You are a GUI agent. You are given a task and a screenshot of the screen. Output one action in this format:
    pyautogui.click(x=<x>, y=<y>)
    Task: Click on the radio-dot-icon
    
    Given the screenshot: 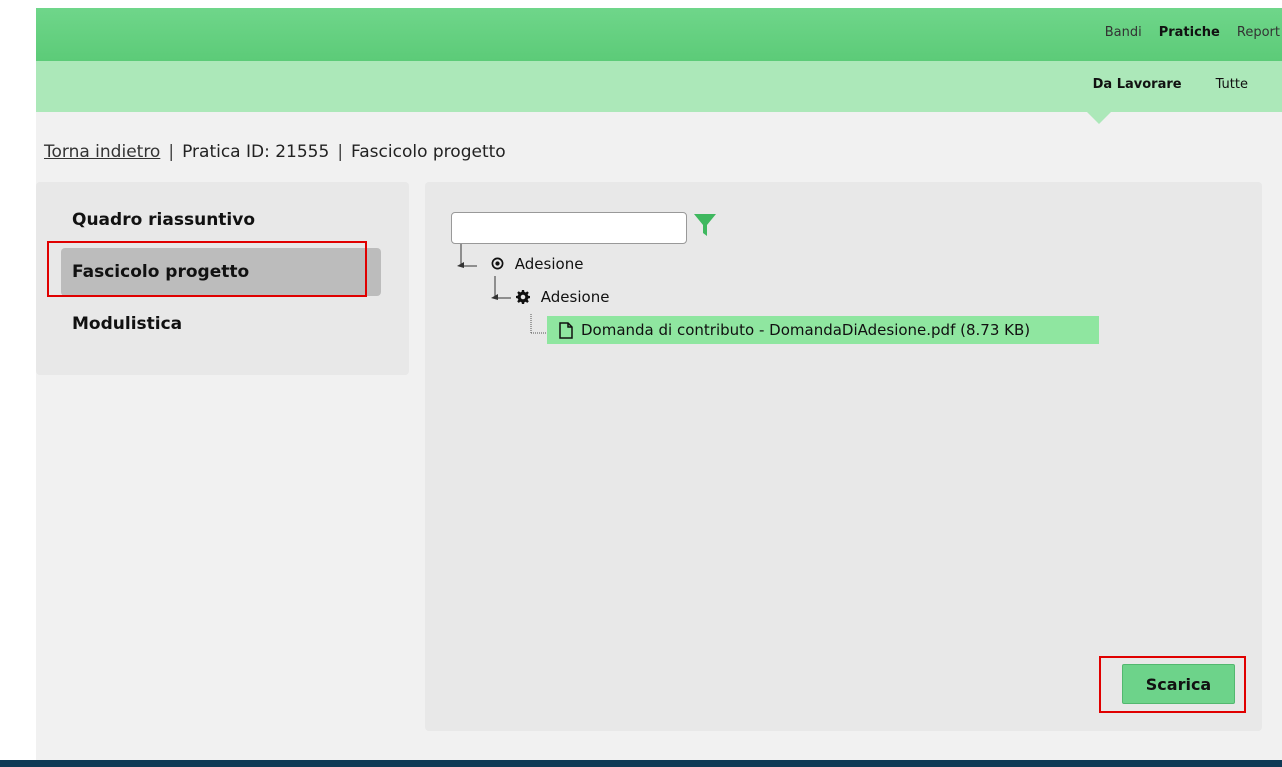 What is the action you would take?
    pyautogui.click(x=497, y=263)
    